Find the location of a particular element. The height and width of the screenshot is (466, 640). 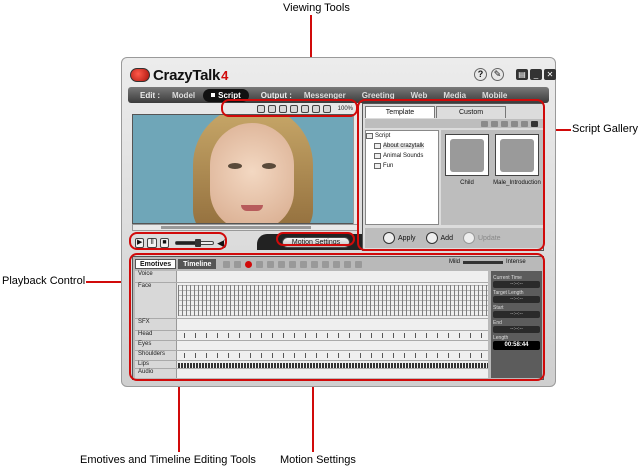

menu-model: Model is located at coordinates (183, 95).